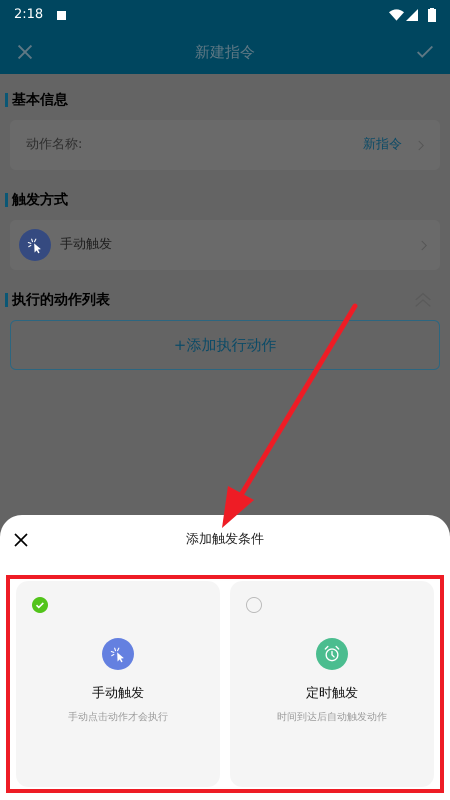 This screenshot has width=450, height=800. Describe the element at coordinates (118, 717) in the screenshot. I see `option-description: 手动点击动作才会执行` at that location.